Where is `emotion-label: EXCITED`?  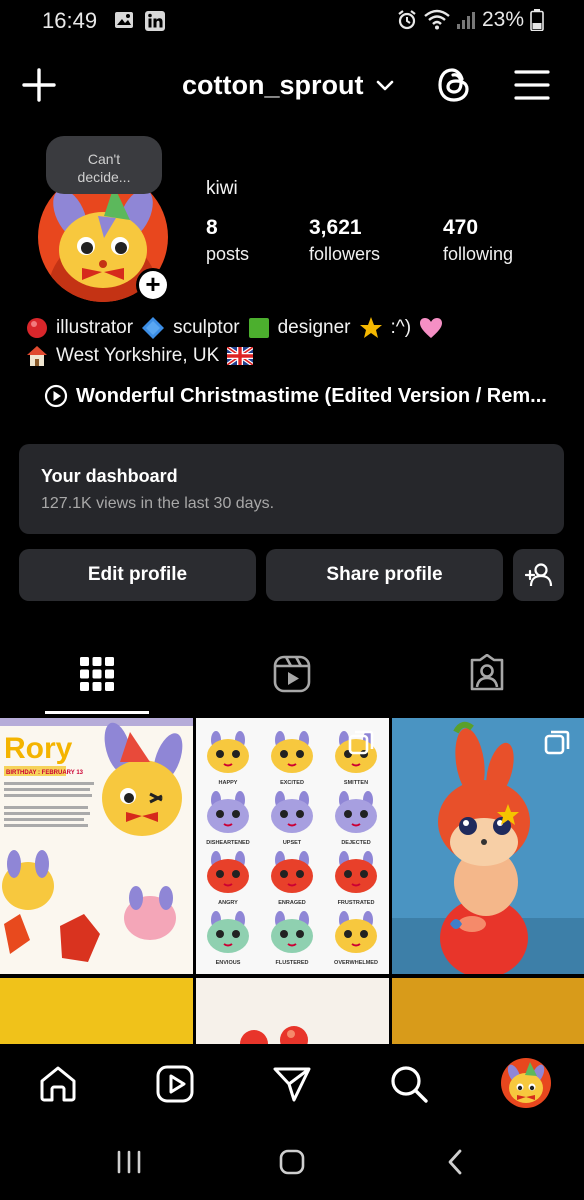 emotion-label: EXCITED is located at coordinates (292, 783).